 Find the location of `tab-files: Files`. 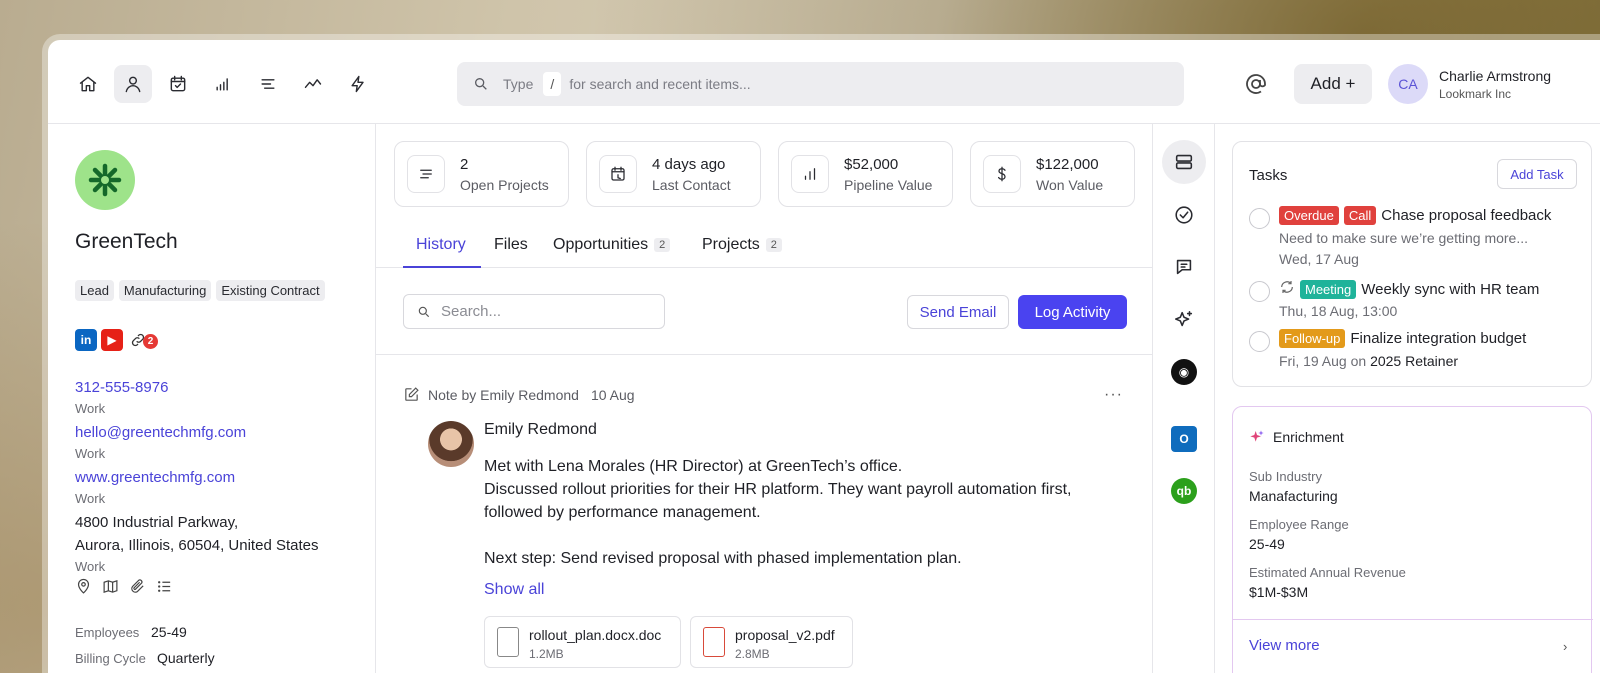

tab-files: Files is located at coordinates (511, 245).